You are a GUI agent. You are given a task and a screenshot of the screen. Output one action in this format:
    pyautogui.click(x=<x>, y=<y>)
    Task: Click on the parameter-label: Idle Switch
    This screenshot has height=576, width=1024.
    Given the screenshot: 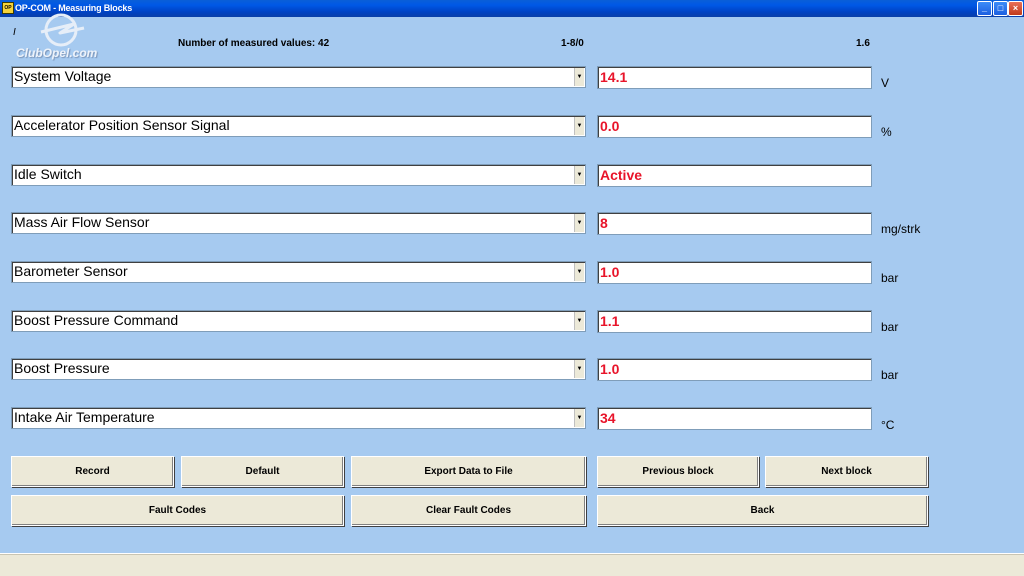 What is the action you would take?
    pyautogui.click(x=48, y=174)
    